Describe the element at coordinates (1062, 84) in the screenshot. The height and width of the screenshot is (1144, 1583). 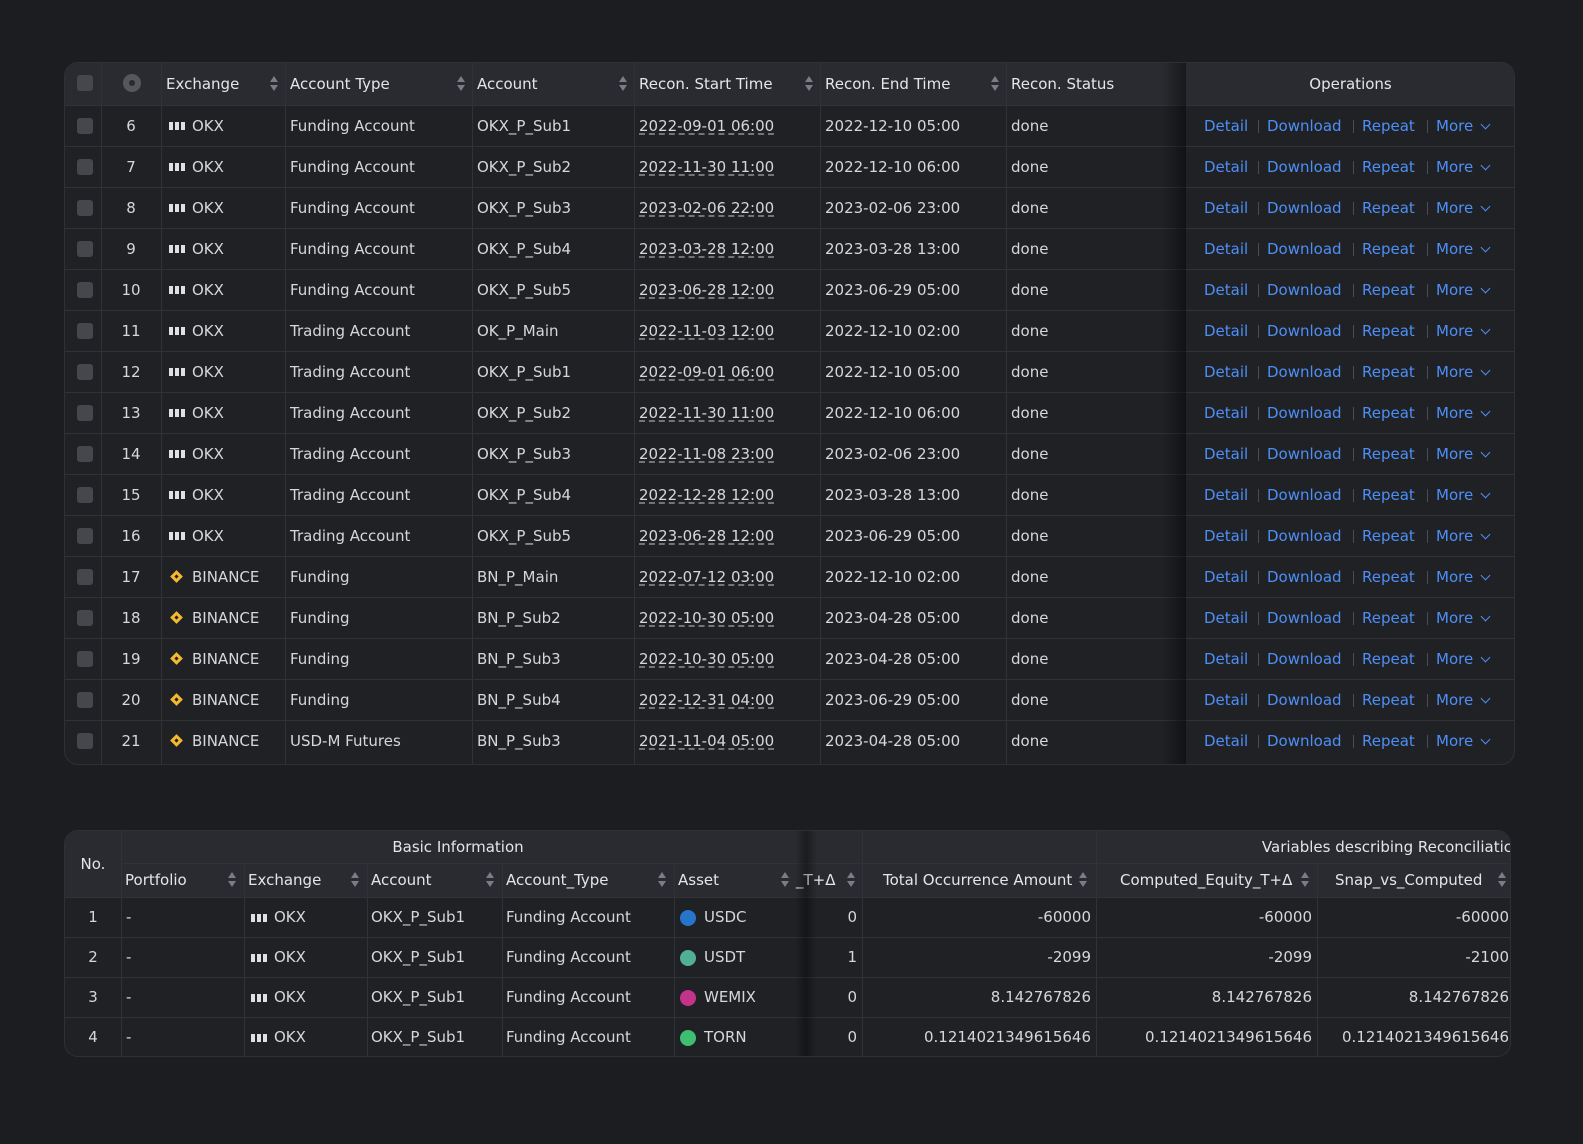
I see `header-recon-status: Recon. Status` at that location.